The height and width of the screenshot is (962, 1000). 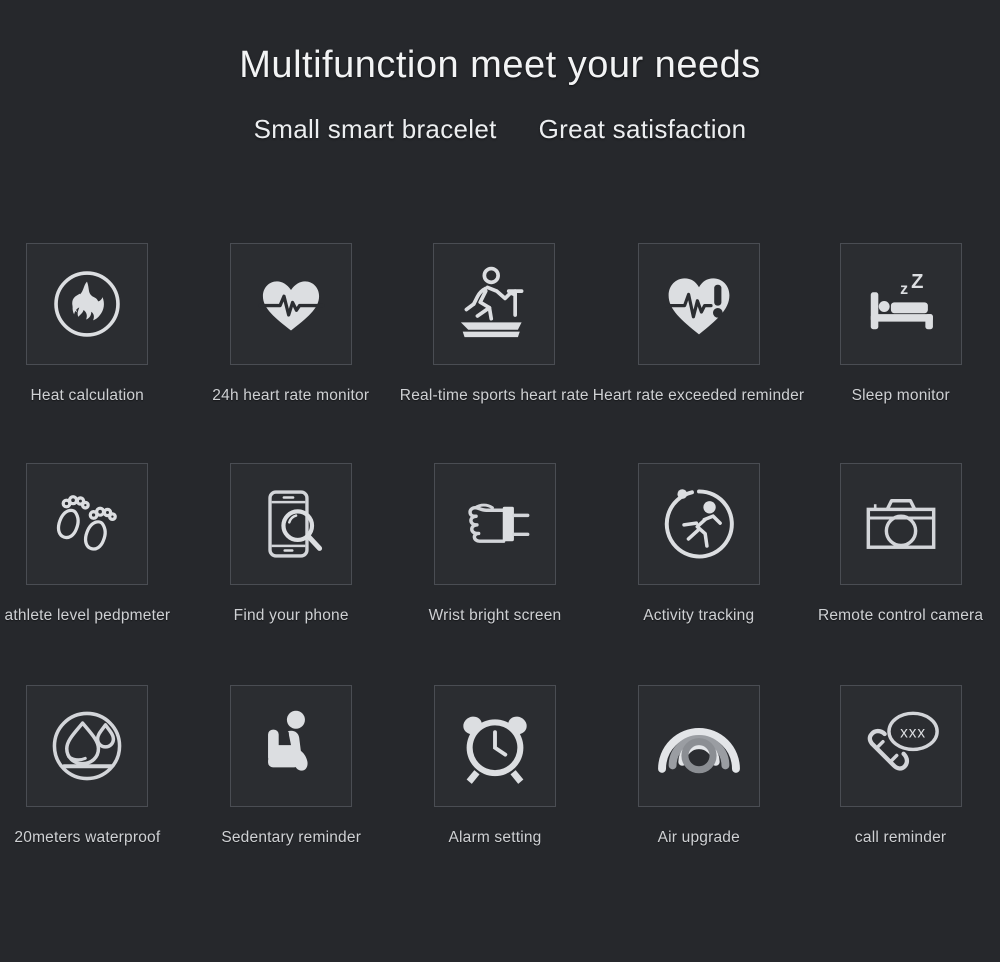 I want to click on feature-tile: xxx, so click(x=900, y=746).